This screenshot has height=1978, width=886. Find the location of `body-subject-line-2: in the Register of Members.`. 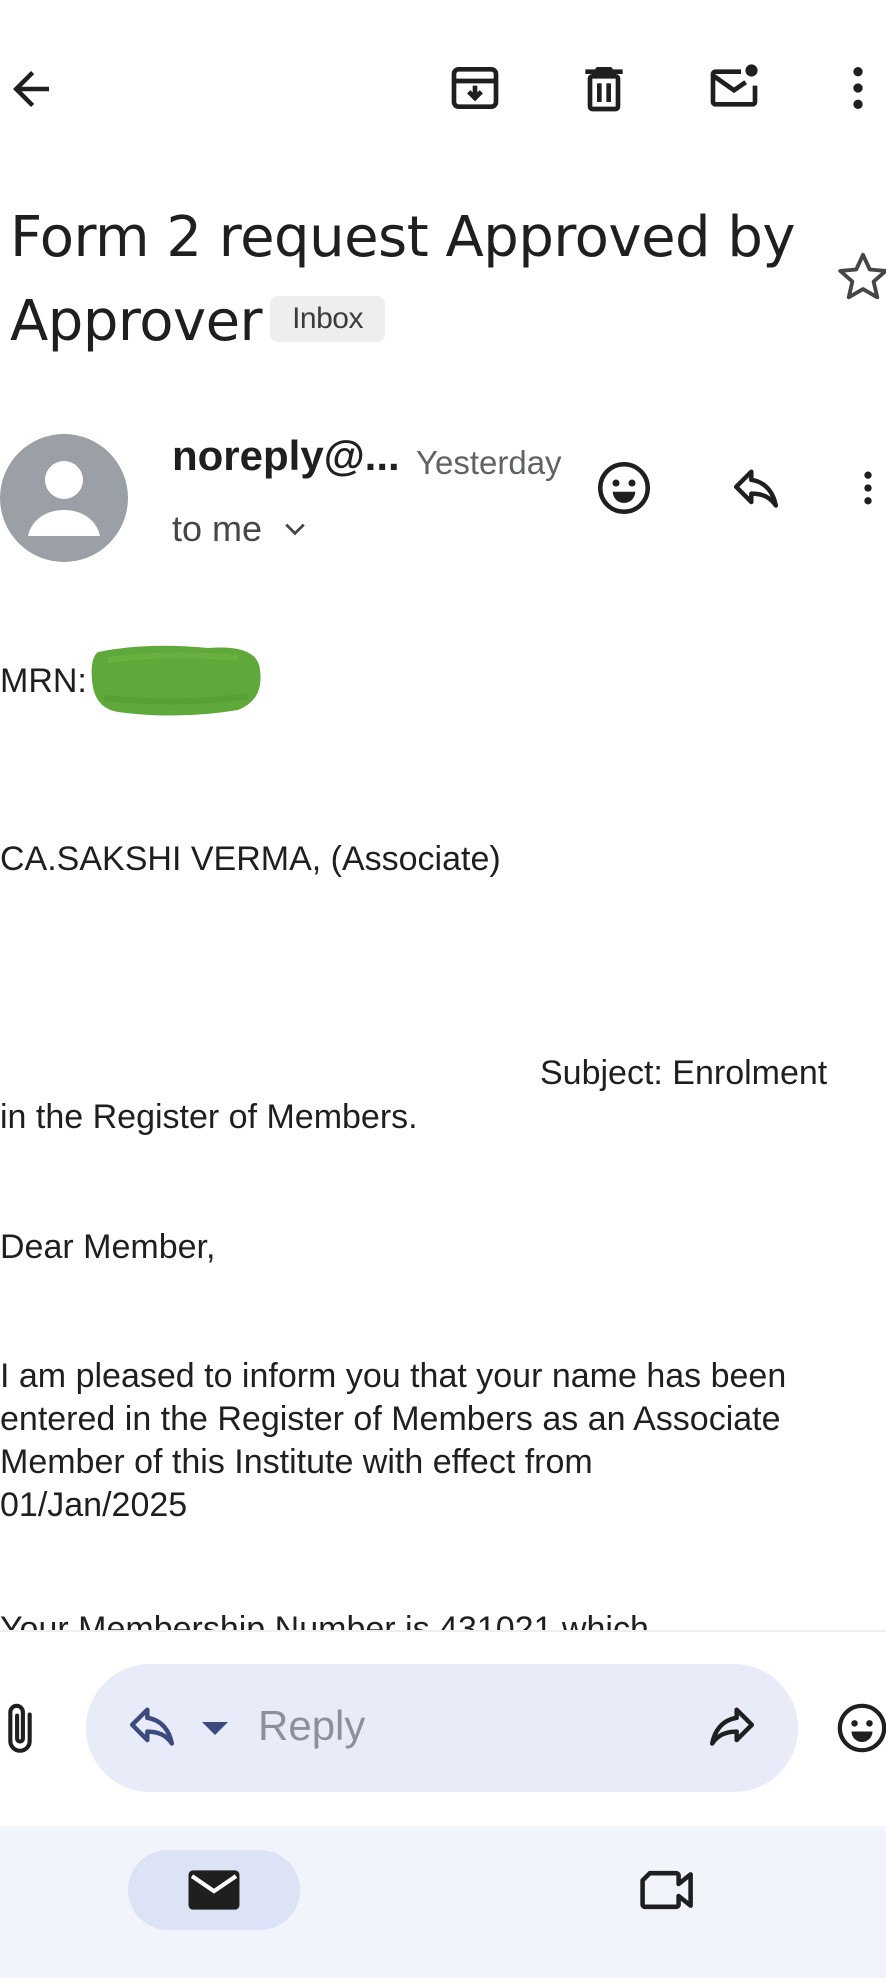

body-subject-line-2: in the Register of Members. is located at coordinates (209, 1117).